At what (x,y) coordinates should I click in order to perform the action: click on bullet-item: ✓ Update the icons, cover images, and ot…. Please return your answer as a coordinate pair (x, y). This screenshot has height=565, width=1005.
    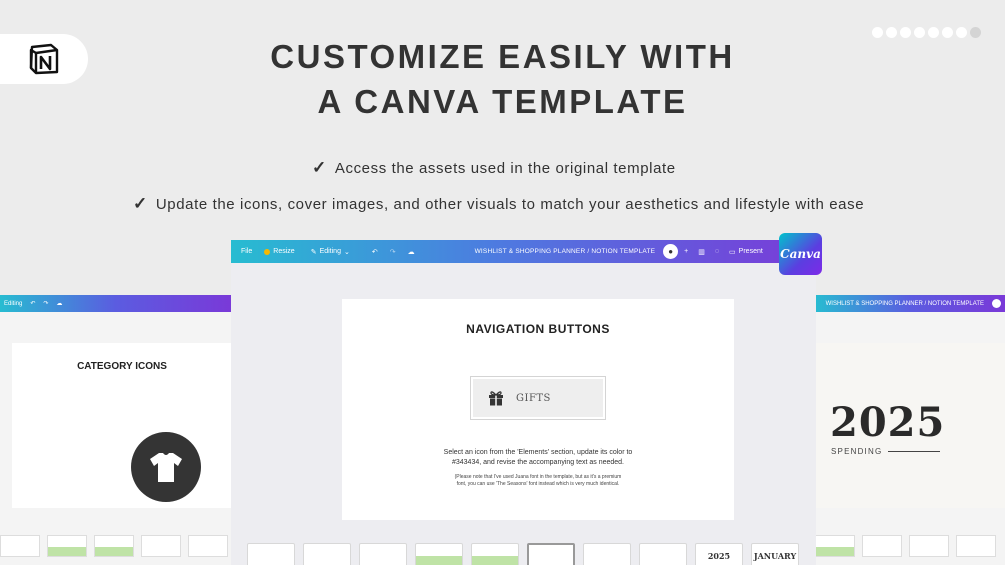
    Looking at the image, I should click on (498, 204).